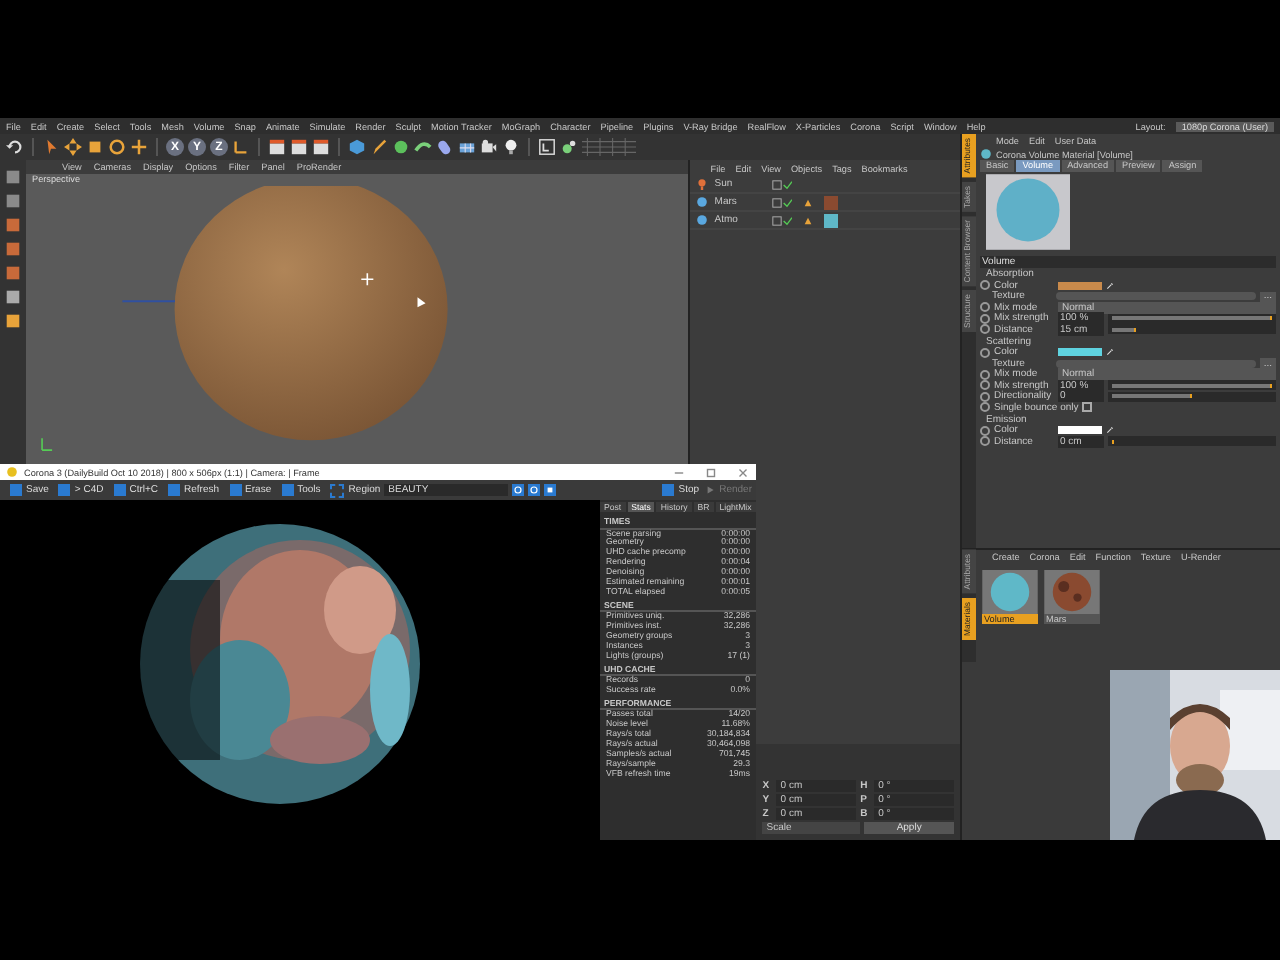  Describe the element at coordinates (47, 444) in the screenshot. I see `axis-gizmo-icon` at that location.